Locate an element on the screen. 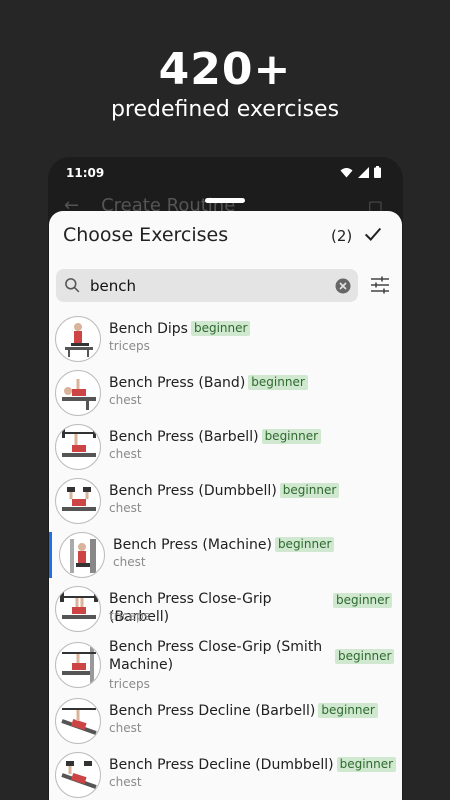 The height and width of the screenshot is (800, 450). status-time: 11:09 is located at coordinates (85, 173).